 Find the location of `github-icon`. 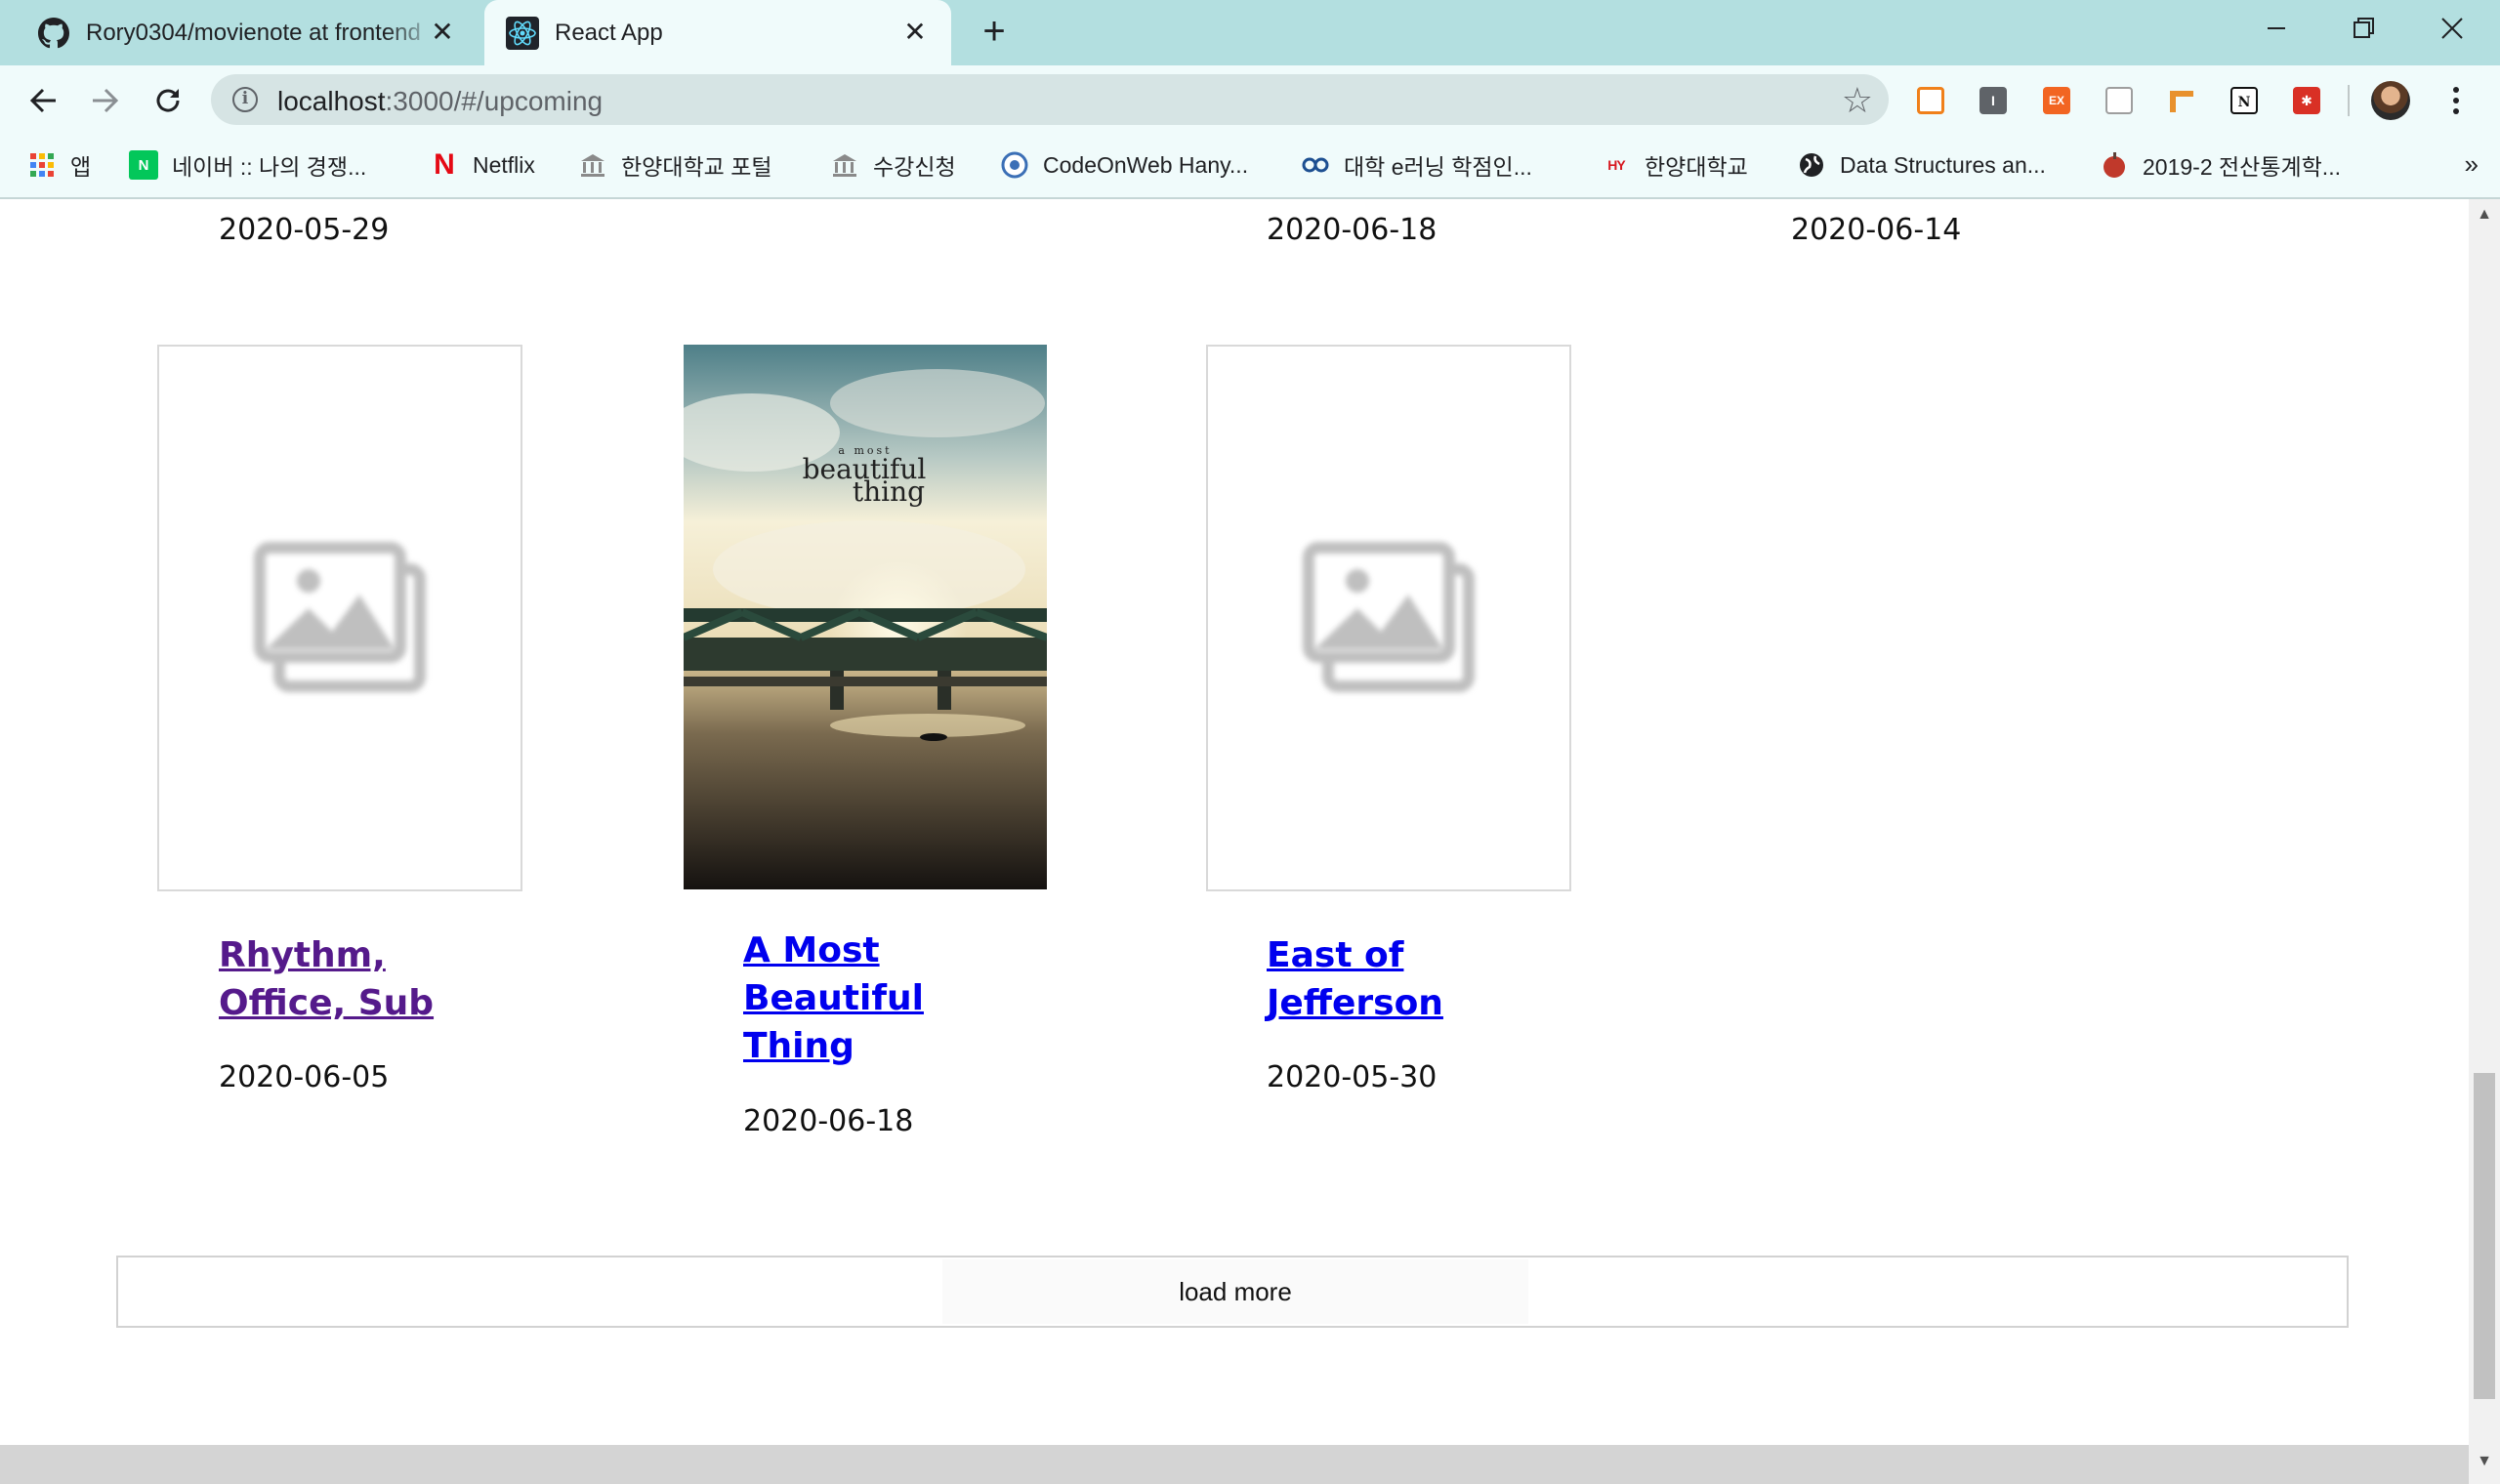

github-icon is located at coordinates (53, 34).